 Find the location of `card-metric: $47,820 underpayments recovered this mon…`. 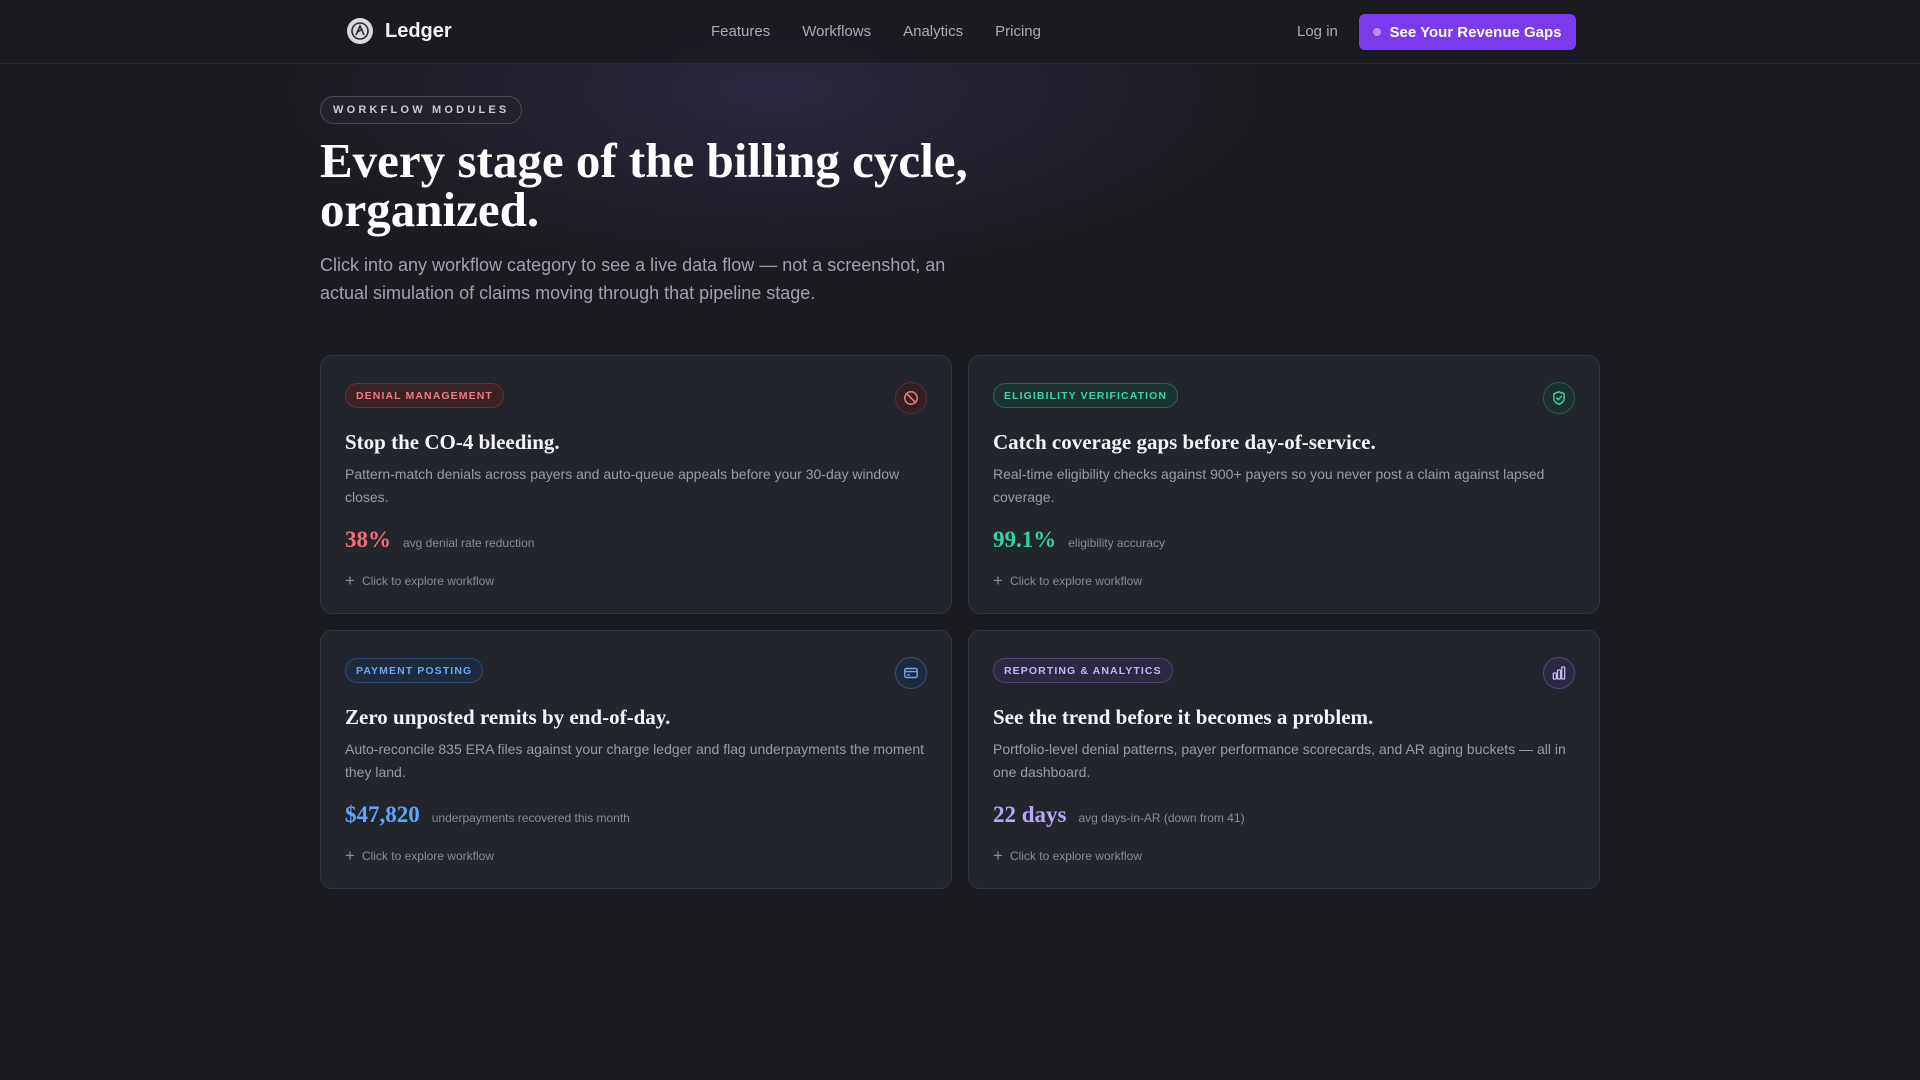

card-metric: $47,820 underpayments recovered this mon… is located at coordinates (487, 815).